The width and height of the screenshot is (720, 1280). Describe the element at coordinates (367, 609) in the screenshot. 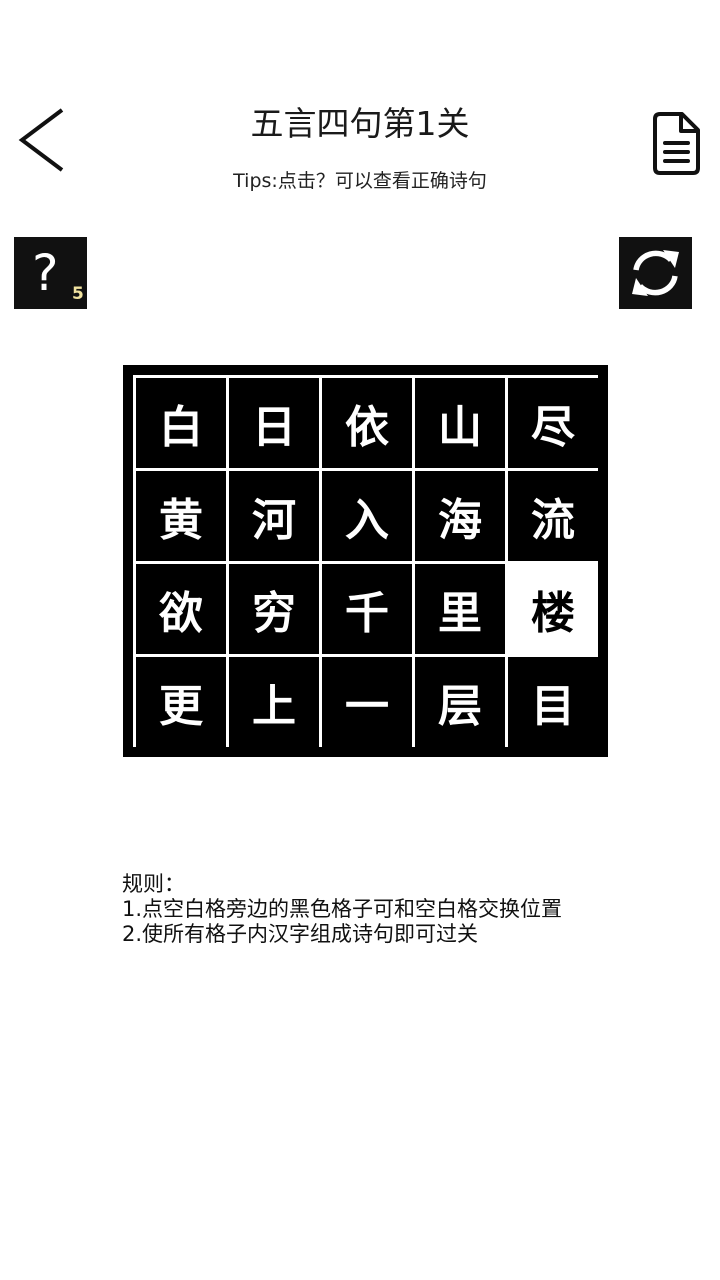

I see `tile: 千` at that location.